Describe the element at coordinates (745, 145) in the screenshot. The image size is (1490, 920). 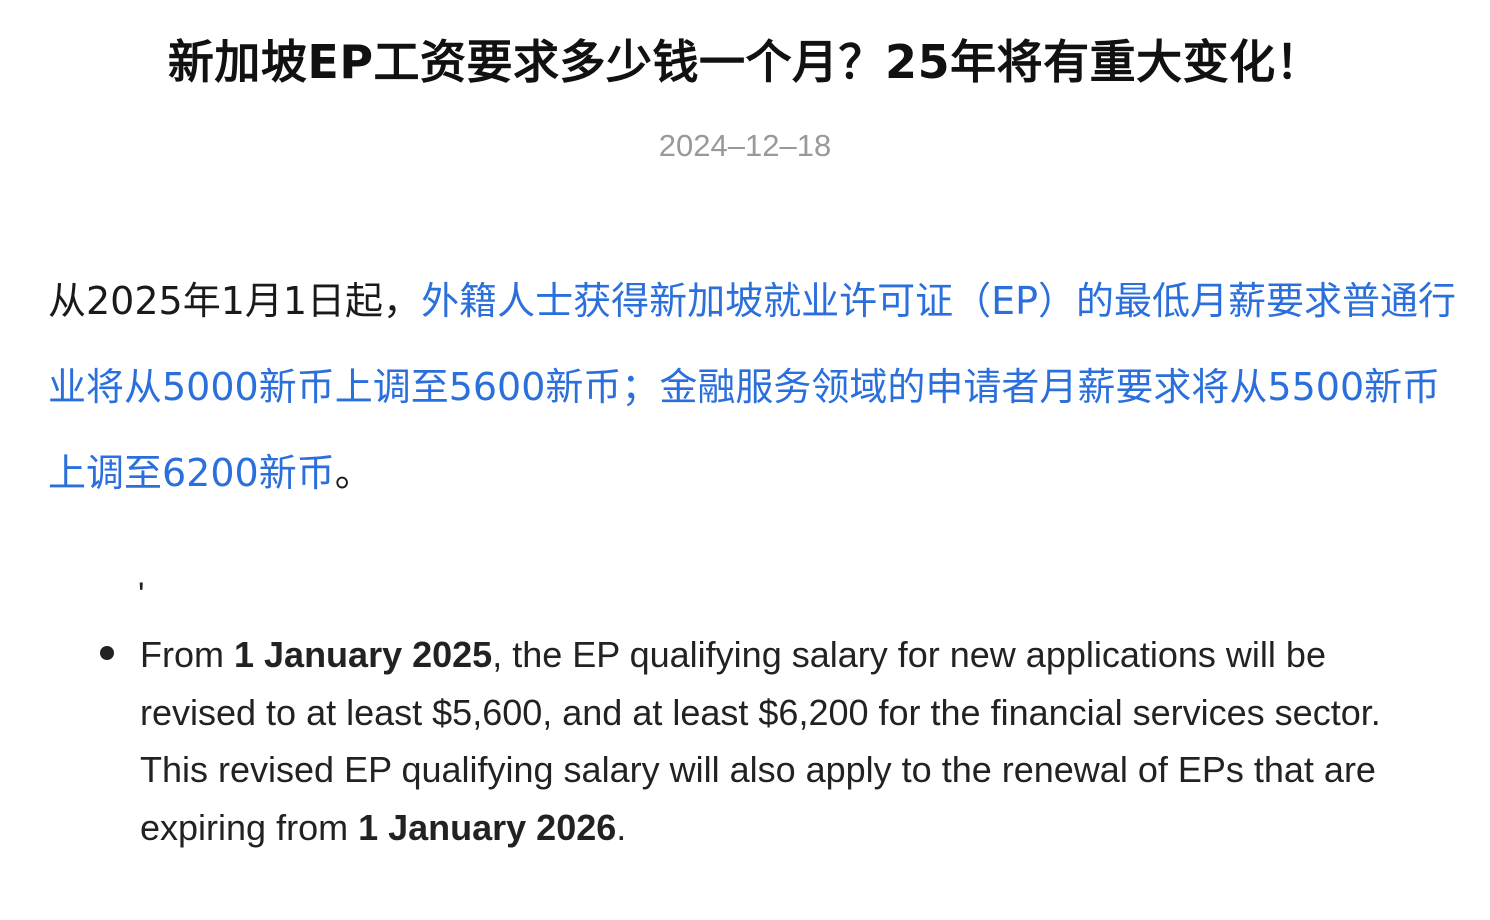
I see `publish-date: 2024–12–18` at that location.